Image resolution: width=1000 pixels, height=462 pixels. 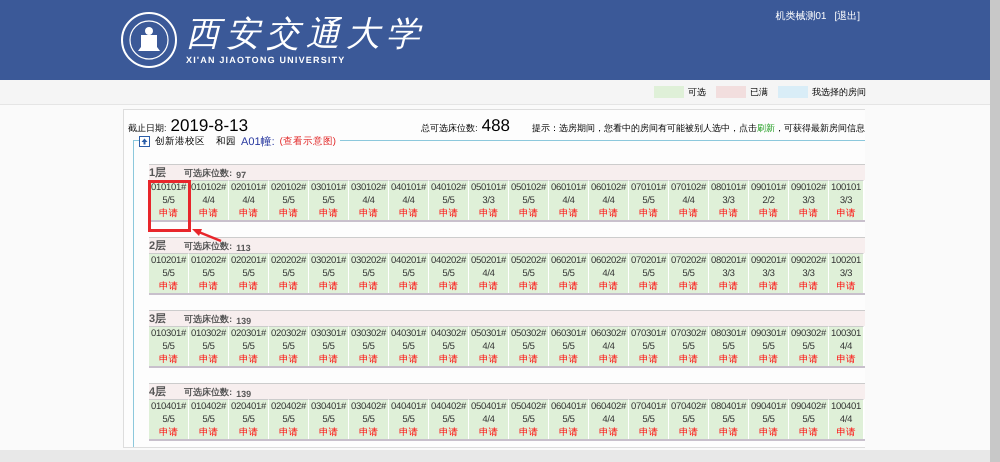 I want to click on room-number: 020101#, so click(x=248, y=187).